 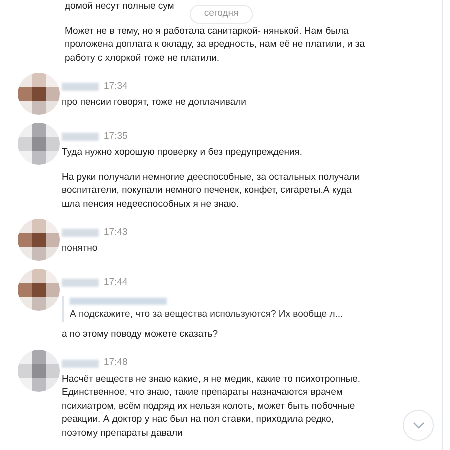 I want to click on chevron-down-icon, so click(x=418, y=425).